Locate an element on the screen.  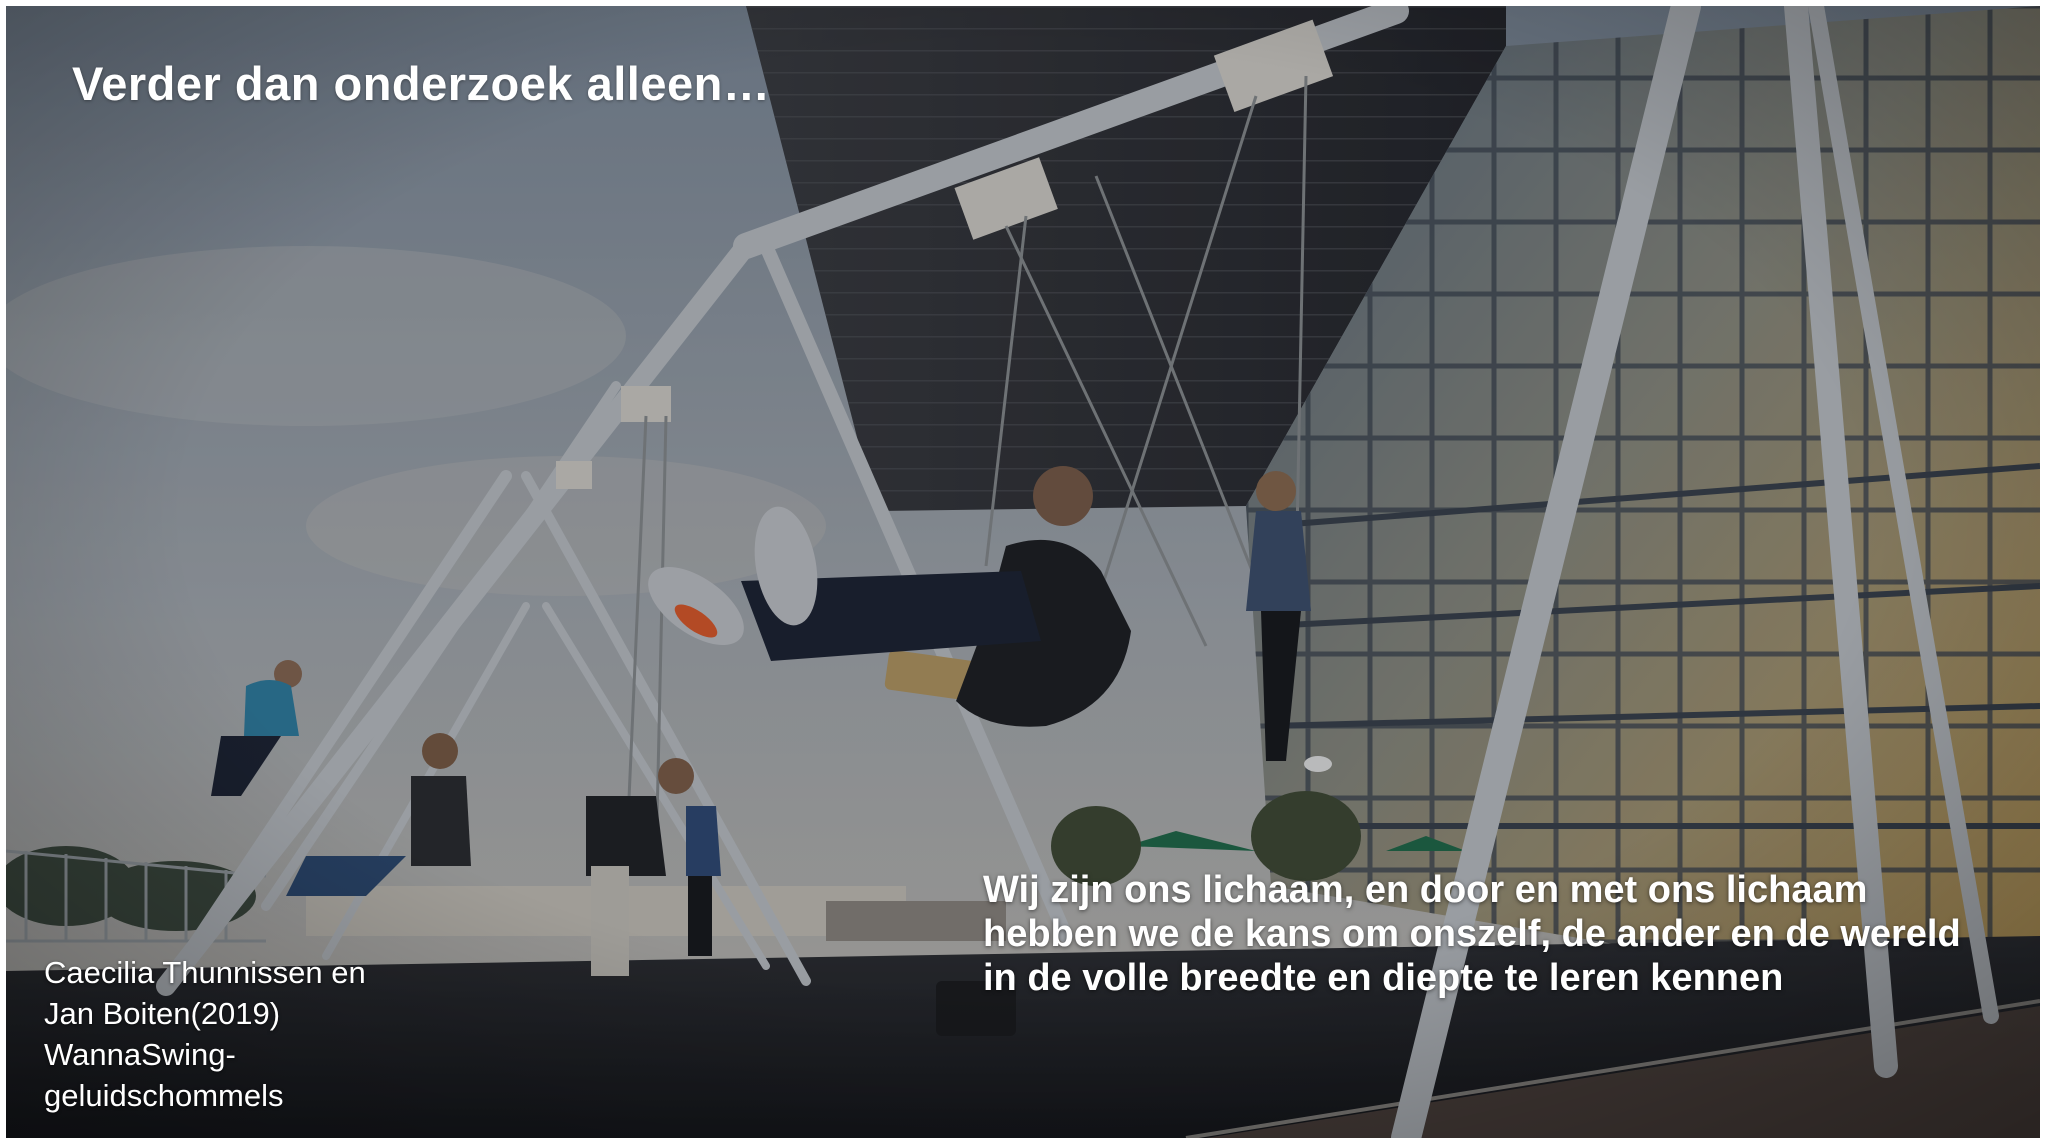
photo-credit-line: geluidschommels is located at coordinates (164, 1095).